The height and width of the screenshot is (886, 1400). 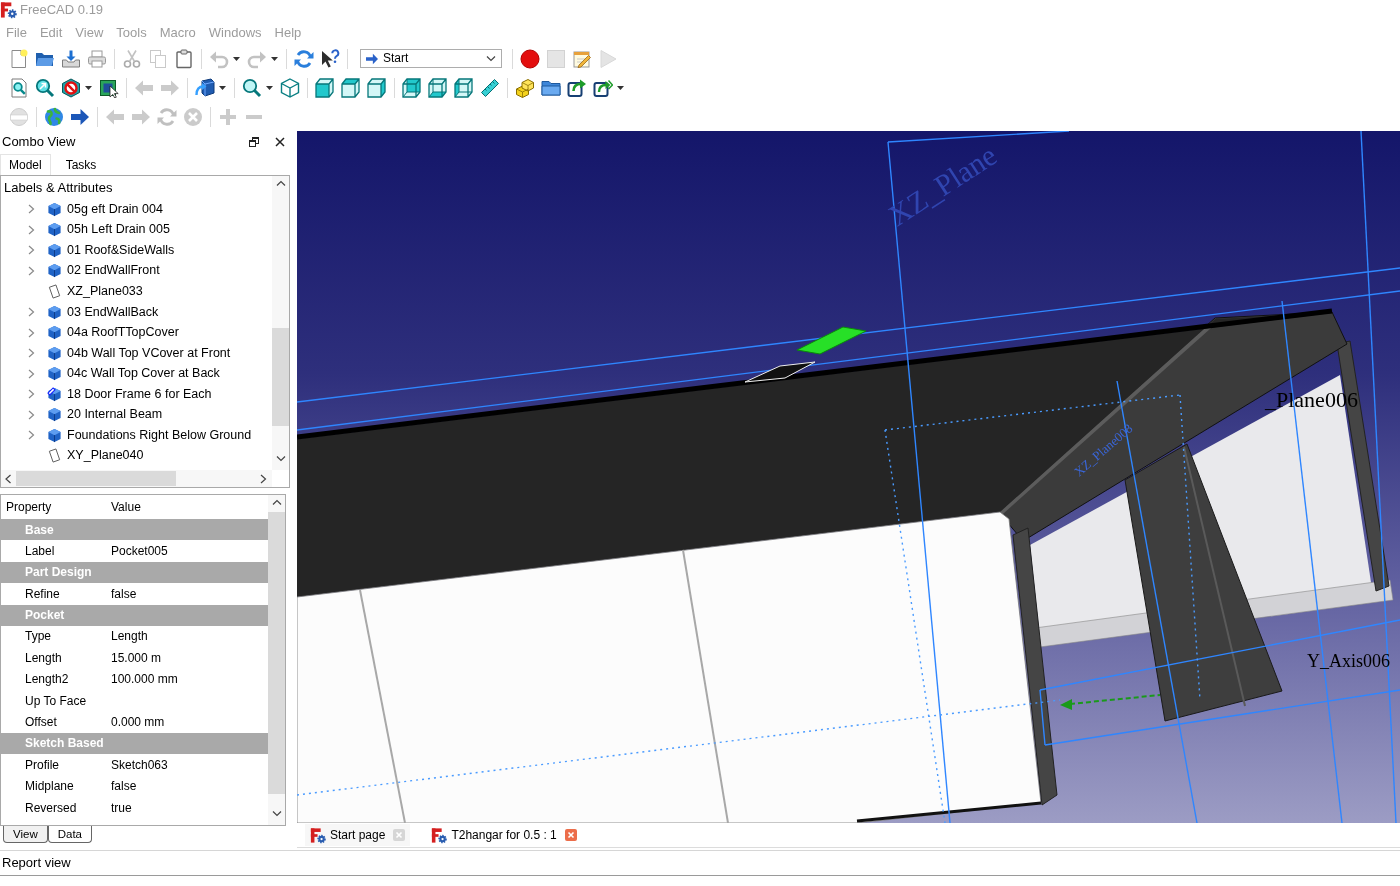 What do you see at coordinates (134, 572) in the screenshot?
I see `property-group-header: Part Design` at bounding box center [134, 572].